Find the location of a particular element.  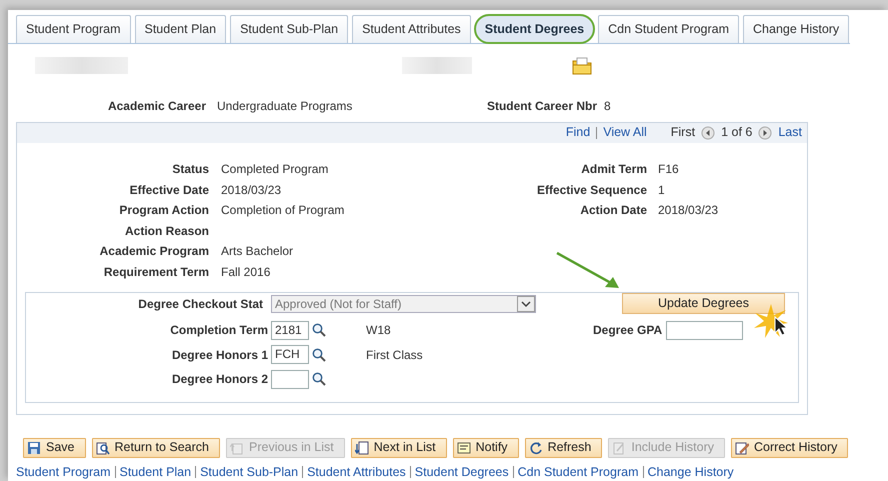

footer-link: Student Program is located at coordinates (63, 471).